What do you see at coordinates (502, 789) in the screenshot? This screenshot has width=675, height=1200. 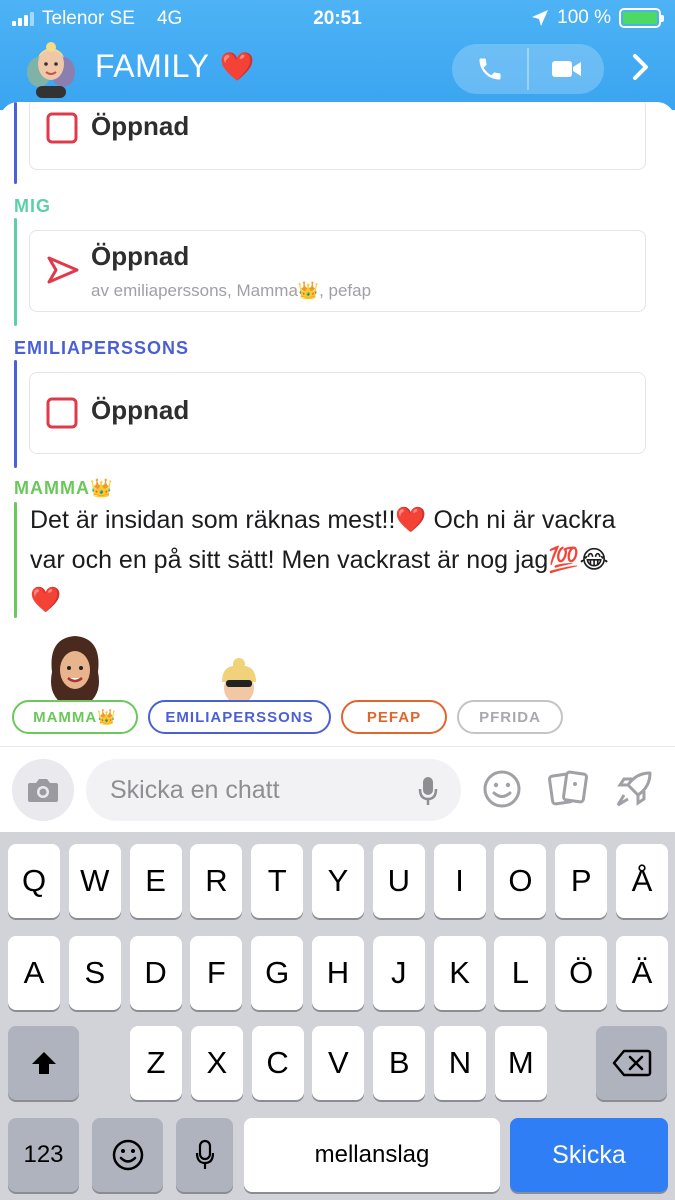 I see `smiley-icon` at bounding box center [502, 789].